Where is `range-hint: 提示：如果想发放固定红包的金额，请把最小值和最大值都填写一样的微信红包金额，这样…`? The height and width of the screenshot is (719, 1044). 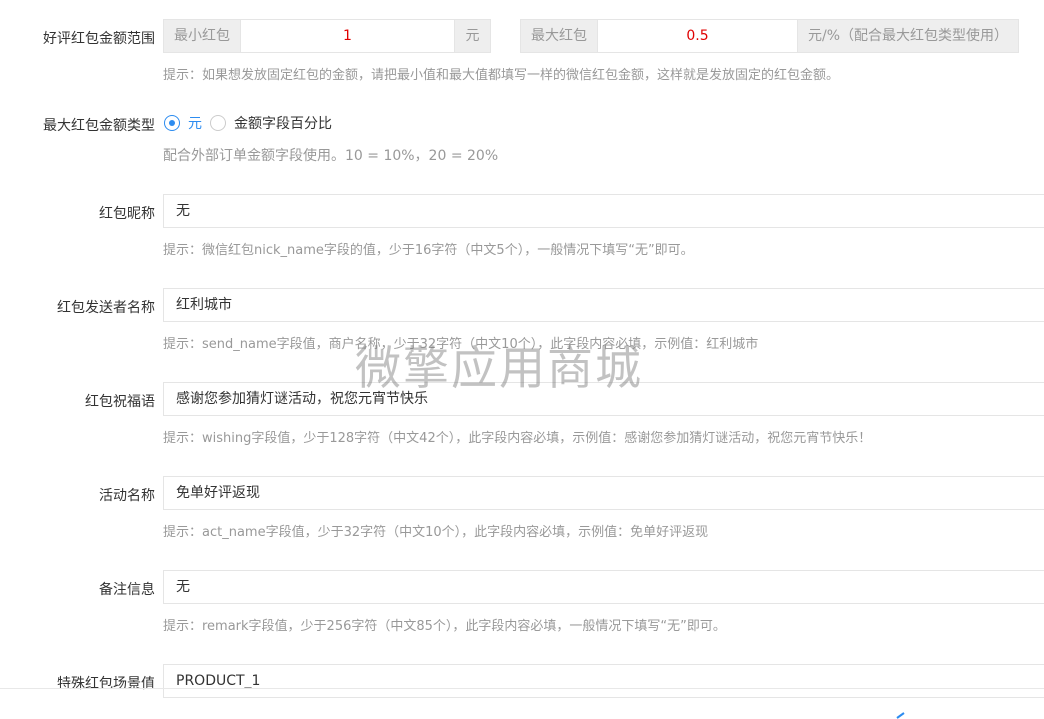 range-hint: 提示：如果想发放固定红包的金额，请把最小值和最大值都填写一样的微信红包金额，这样… is located at coordinates (501, 75).